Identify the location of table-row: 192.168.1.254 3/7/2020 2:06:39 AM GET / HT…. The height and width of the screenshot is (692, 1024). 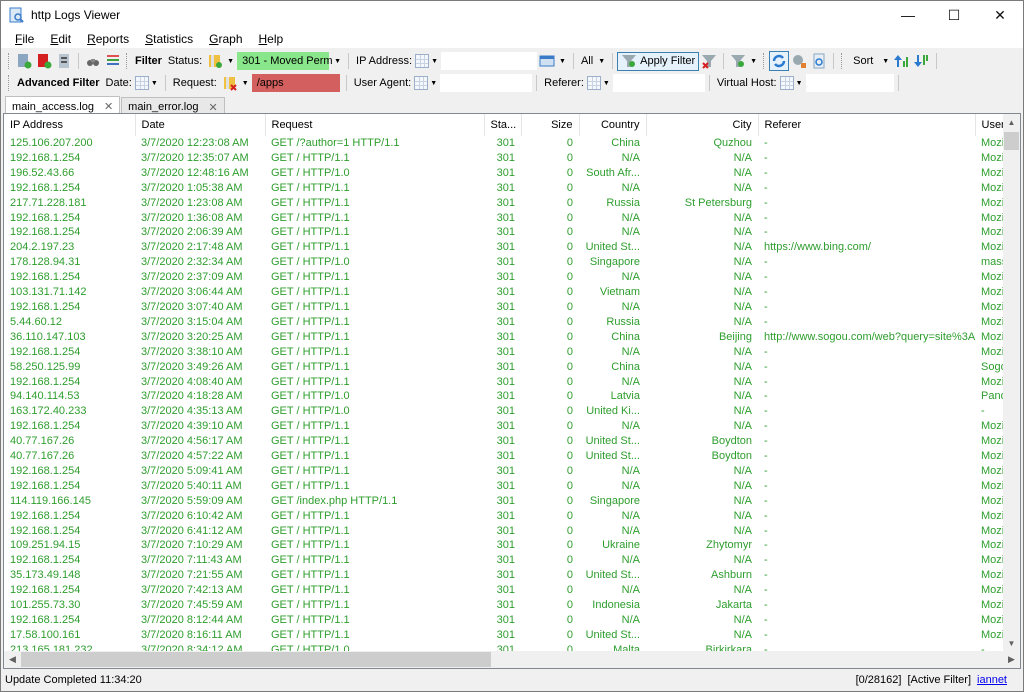
(504, 232).